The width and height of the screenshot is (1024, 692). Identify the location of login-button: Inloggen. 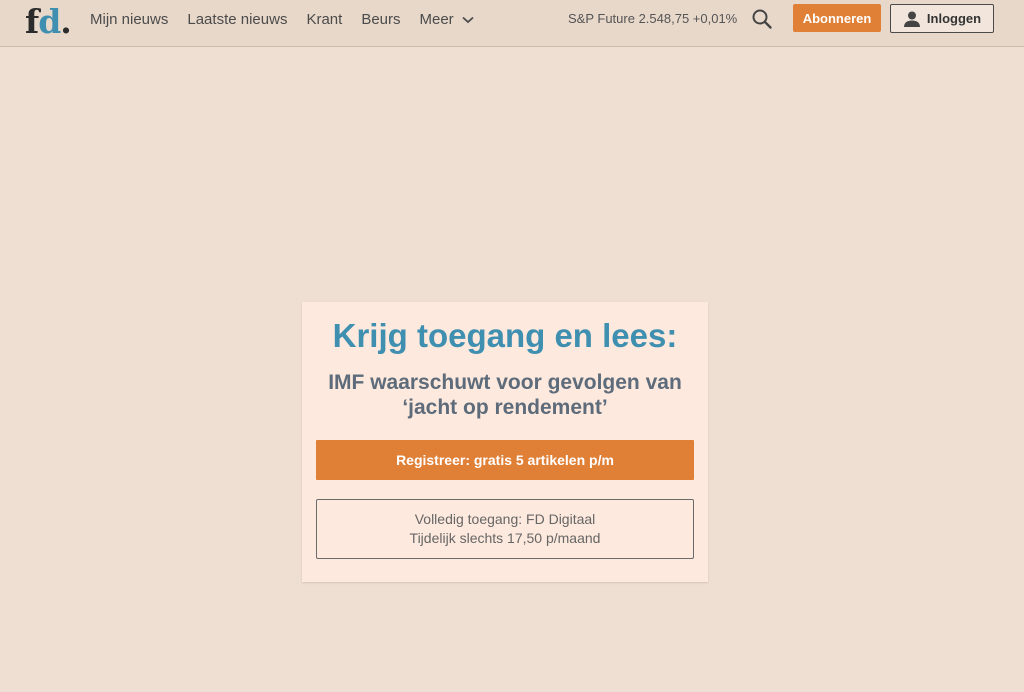
(942, 18).